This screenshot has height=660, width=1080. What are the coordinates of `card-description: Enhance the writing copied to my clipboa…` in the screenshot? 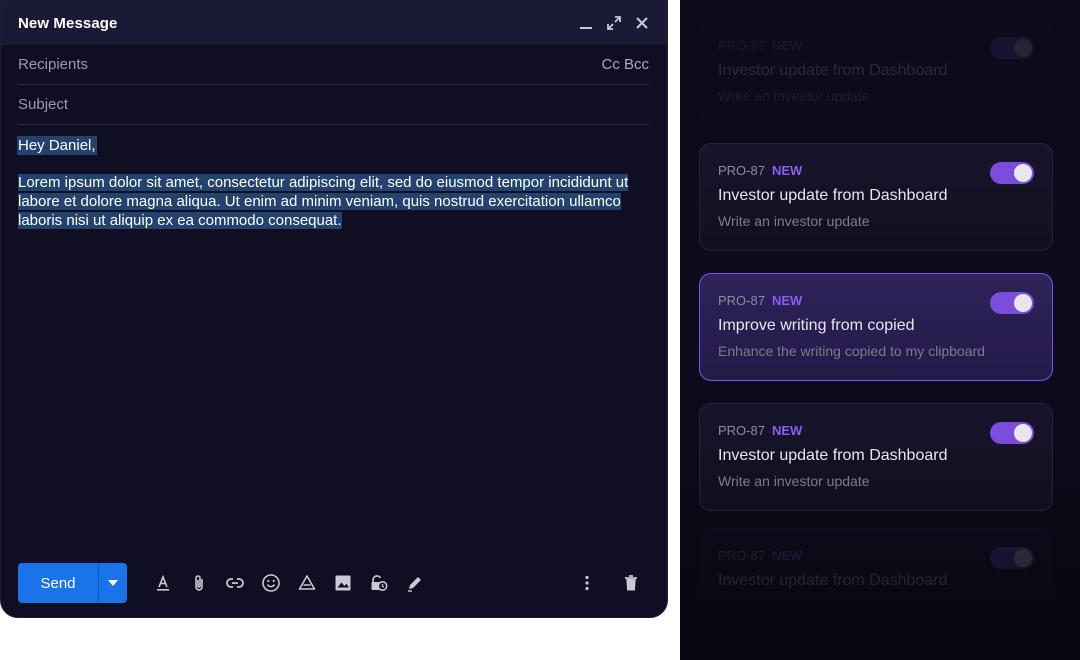 It's located at (851, 351).